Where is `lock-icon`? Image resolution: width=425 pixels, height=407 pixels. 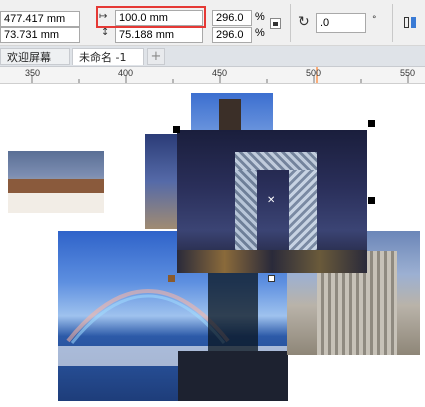 lock-icon is located at coordinates (275, 24).